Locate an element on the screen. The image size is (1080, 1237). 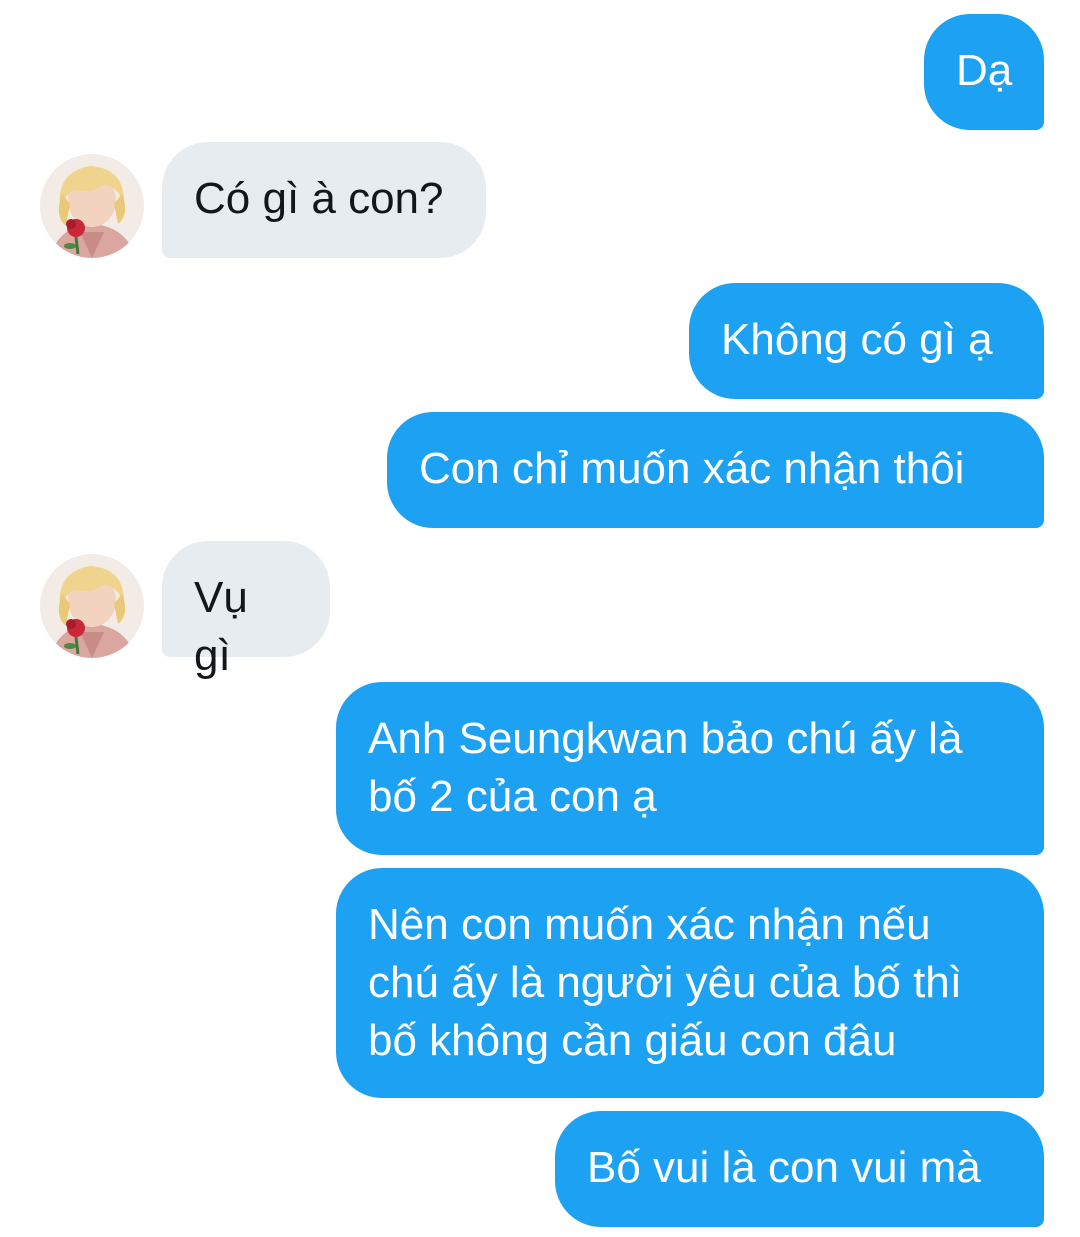
message-bubble-outgoing: Con chỉ muốn xác nhận thôi is located at coordinates (715, 470).